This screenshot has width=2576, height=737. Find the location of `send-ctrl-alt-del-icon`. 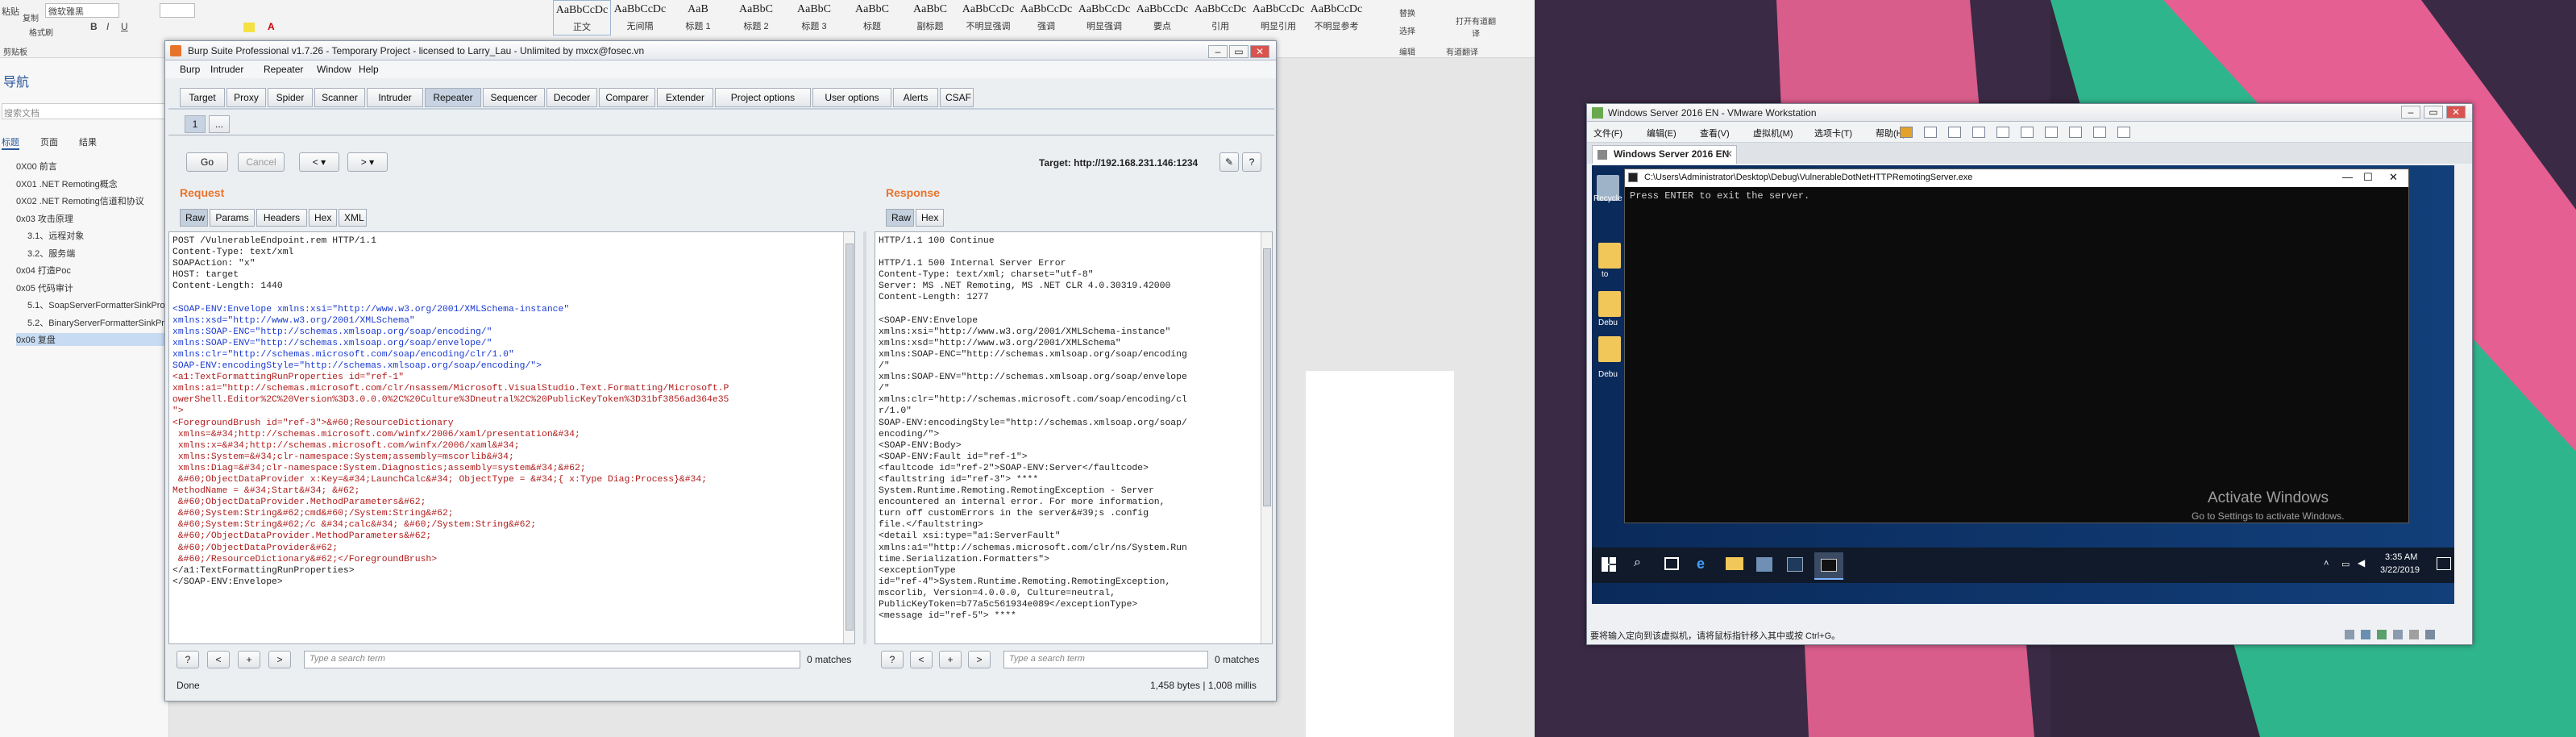

send-ctrl-alt-del-icon is located at coordinates (1930, 132).